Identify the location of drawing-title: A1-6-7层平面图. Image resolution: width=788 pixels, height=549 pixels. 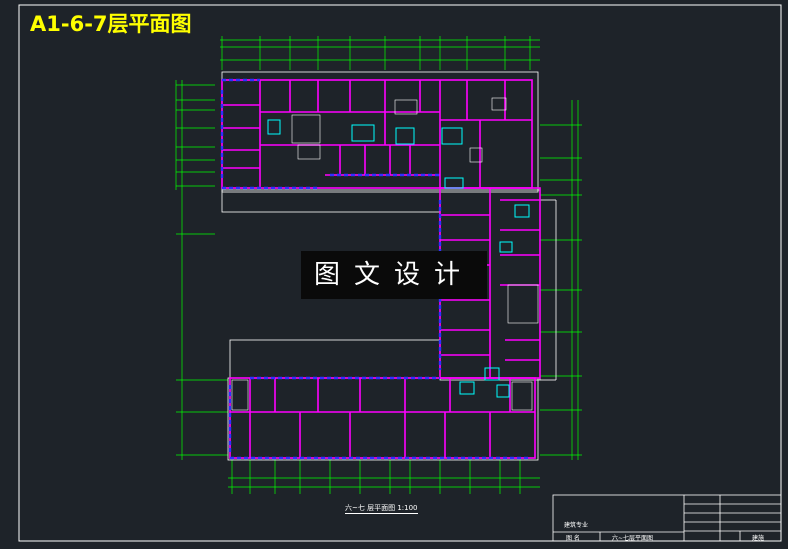
(111, 24).